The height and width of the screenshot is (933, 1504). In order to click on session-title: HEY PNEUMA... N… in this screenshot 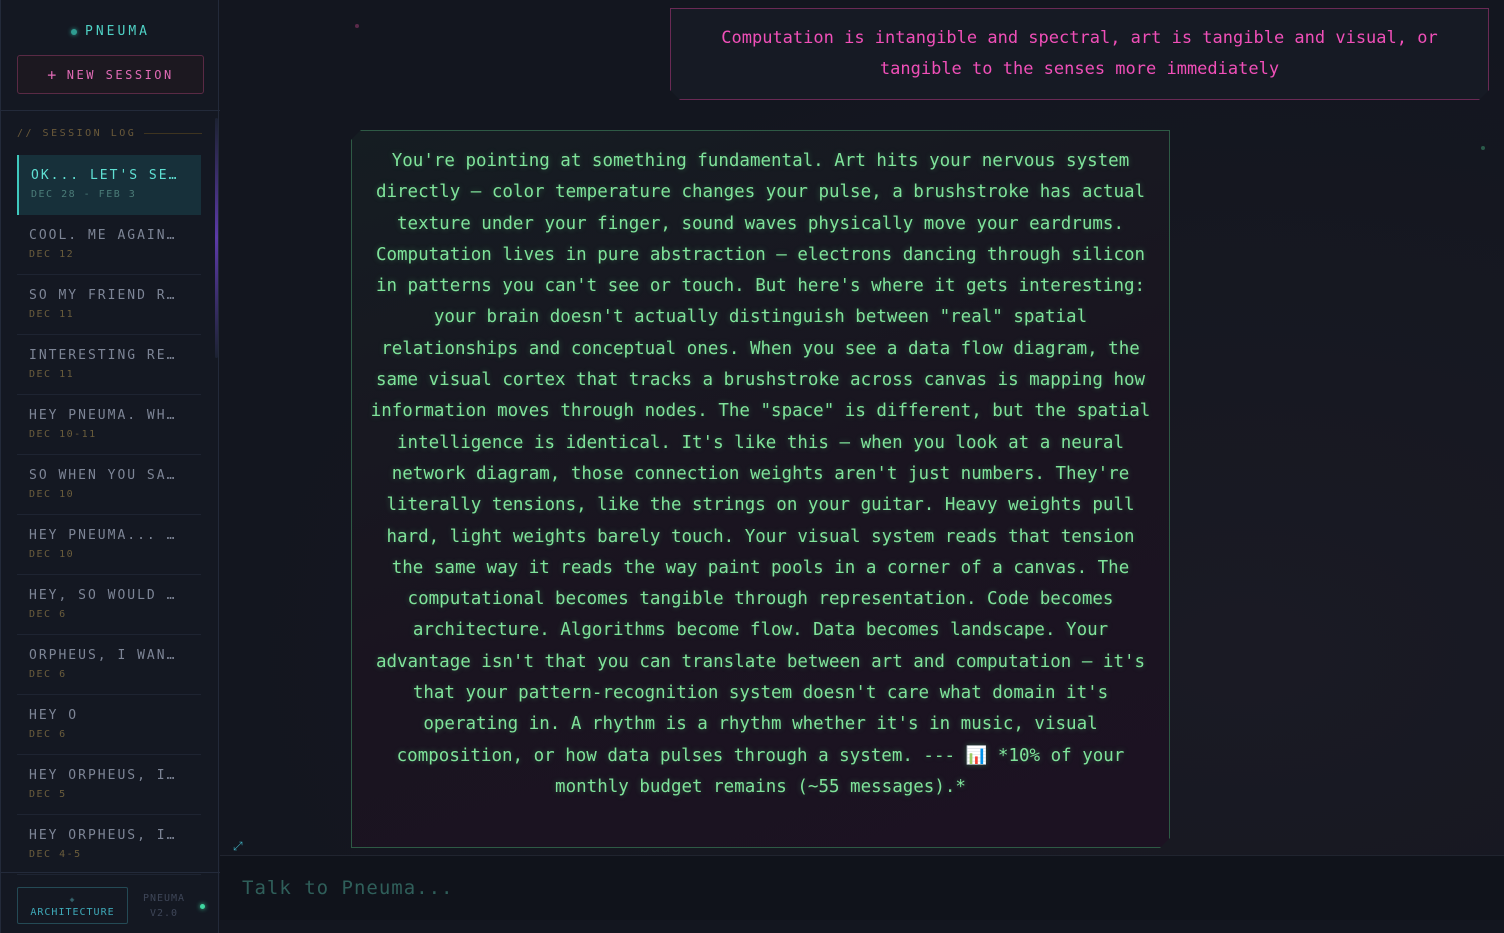, I will do `click(106, 535)`.